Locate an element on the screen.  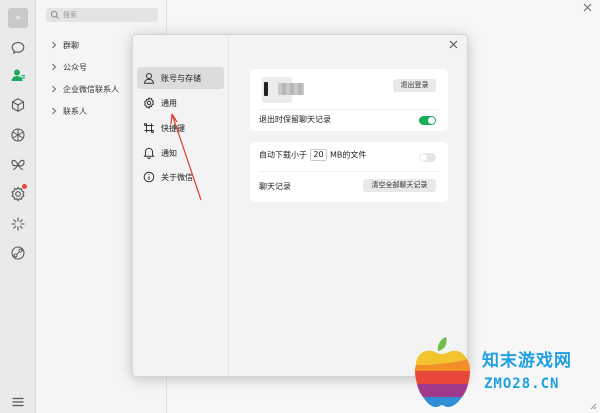
resize-handle-icon is located at coordinates (593, 406).